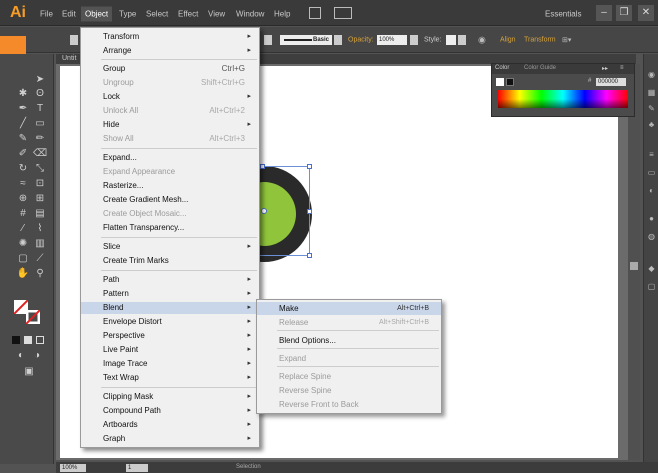 The width and height of the screenshot is (658, 473). I want to click on menu-item-create-trim-marks: Create Trim Marks, so click(170, 261).